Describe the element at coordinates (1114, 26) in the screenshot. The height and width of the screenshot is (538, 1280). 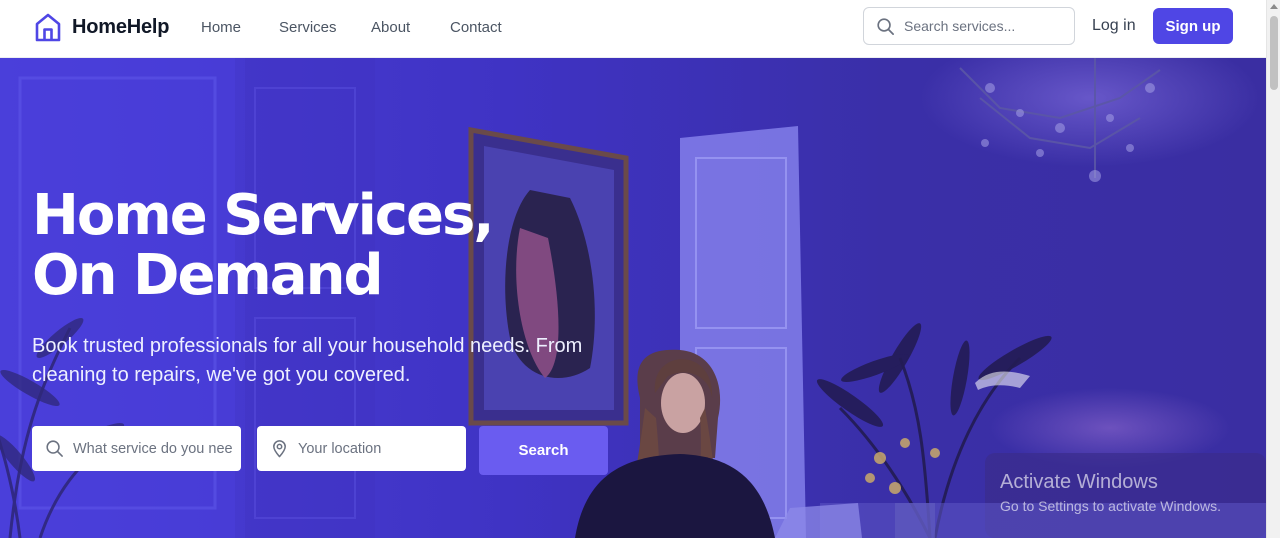
I see `login-button: Log in` at that location.